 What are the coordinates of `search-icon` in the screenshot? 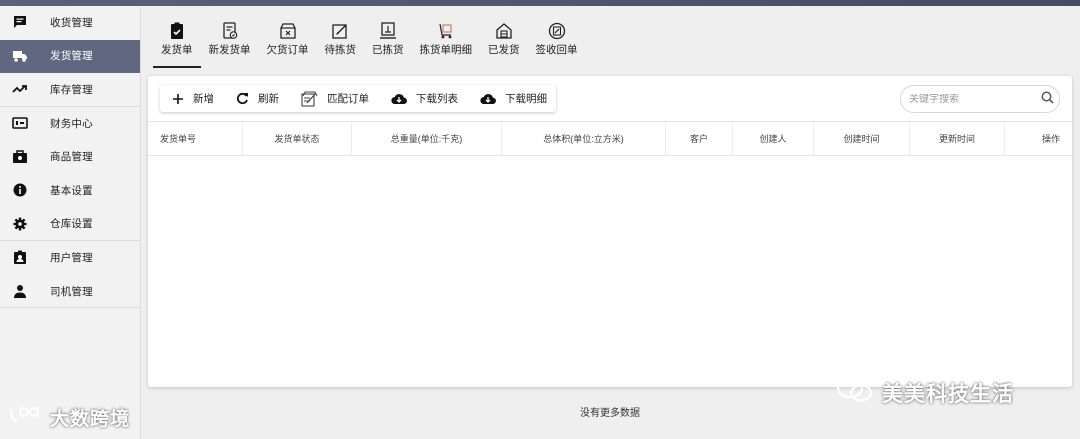 It's located at (1047, 99).